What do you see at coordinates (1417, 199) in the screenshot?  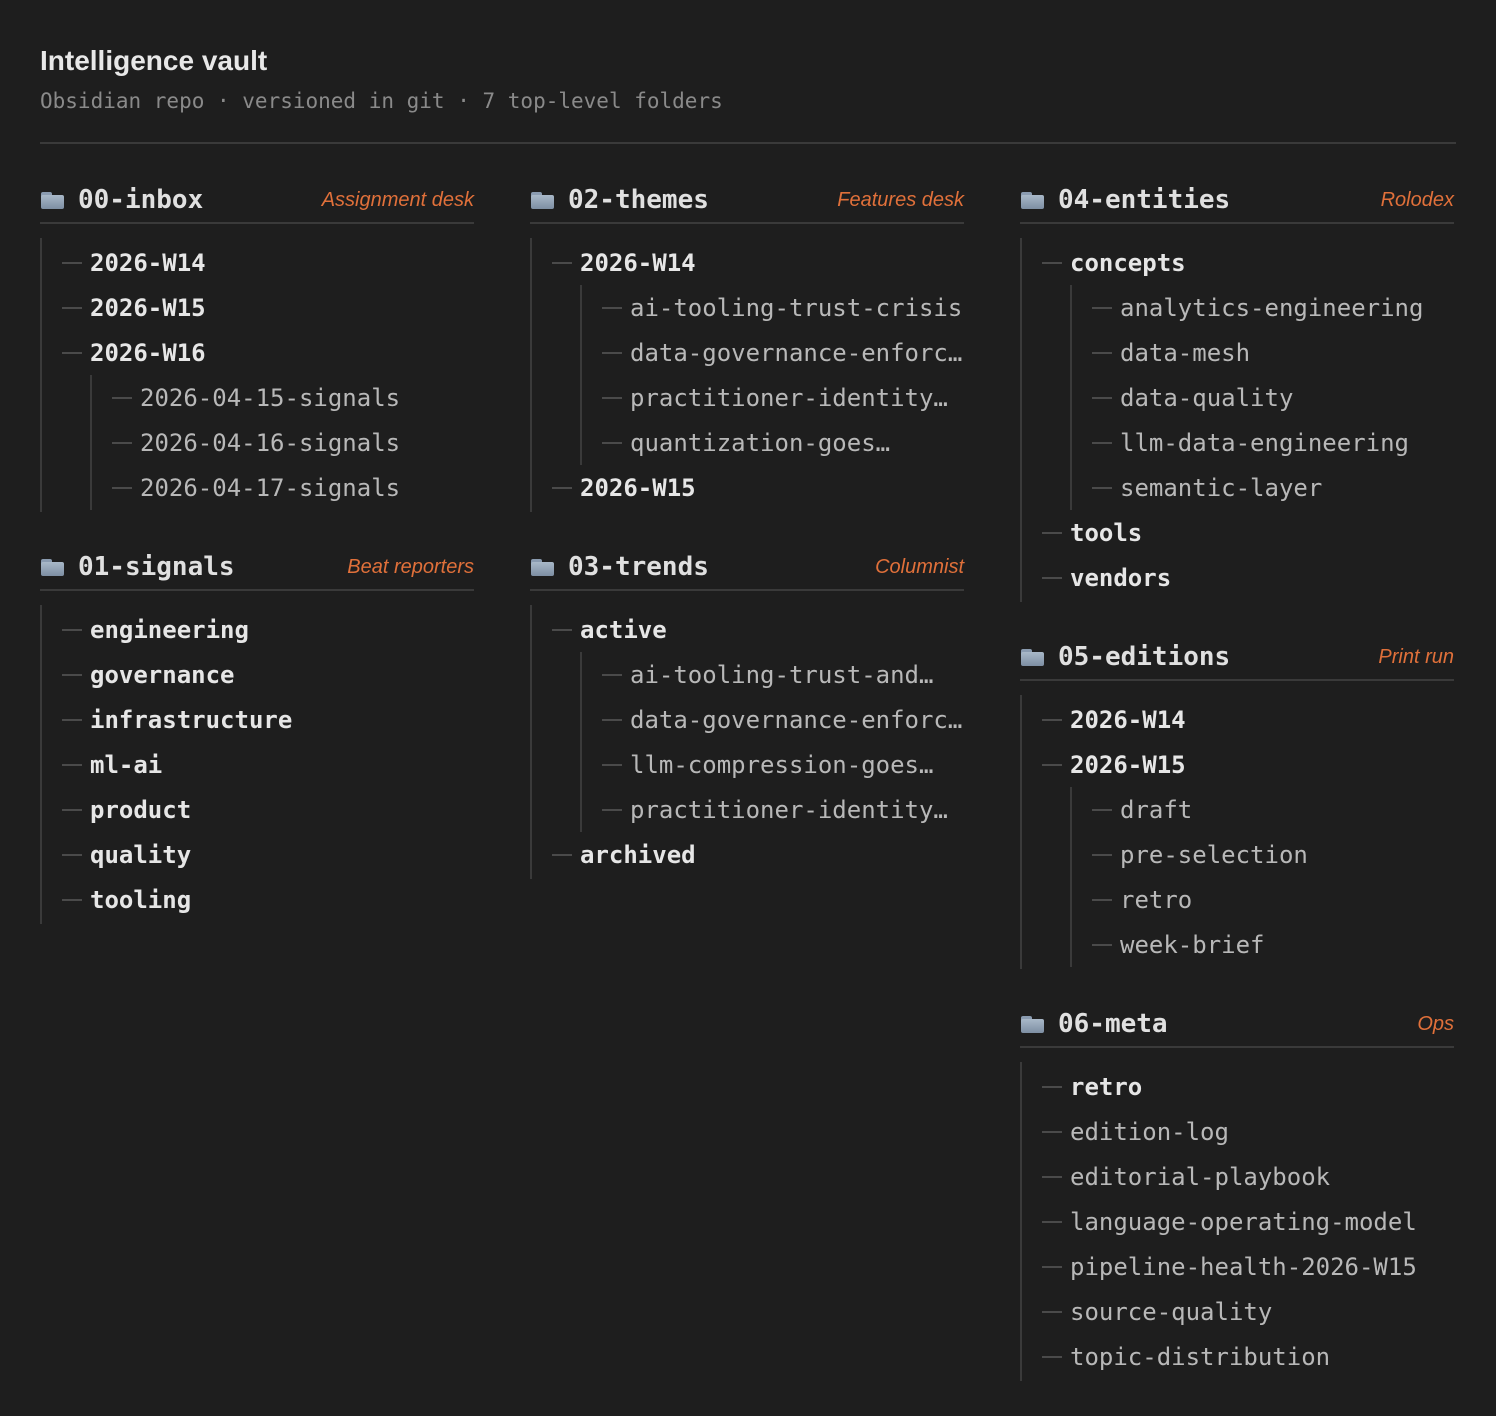 I see `folder-role: Rolodex` at bounding box center [1417, 199].